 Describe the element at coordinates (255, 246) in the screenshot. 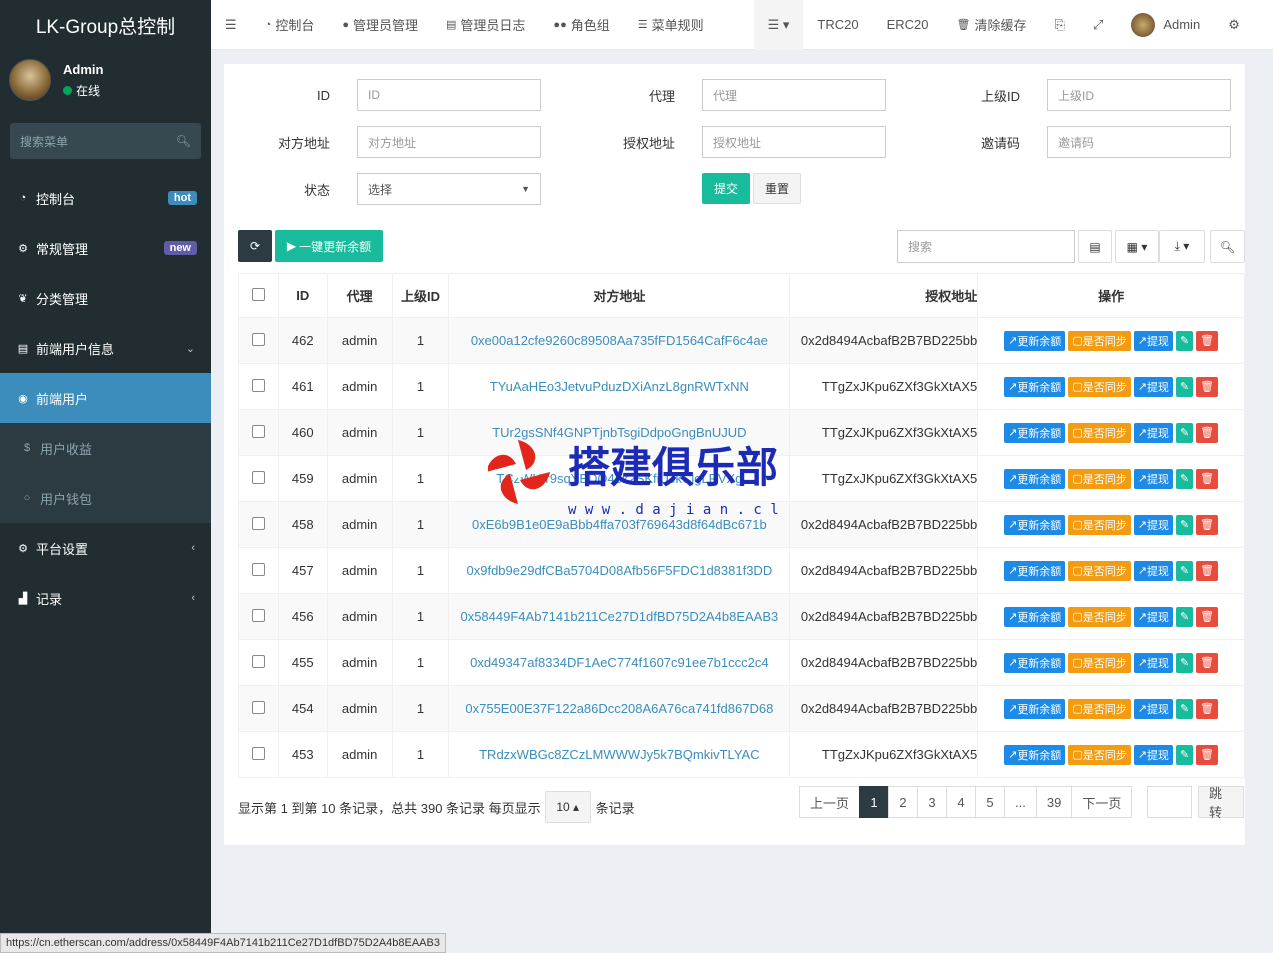

I see `refresh-button: ⟳` at that location.